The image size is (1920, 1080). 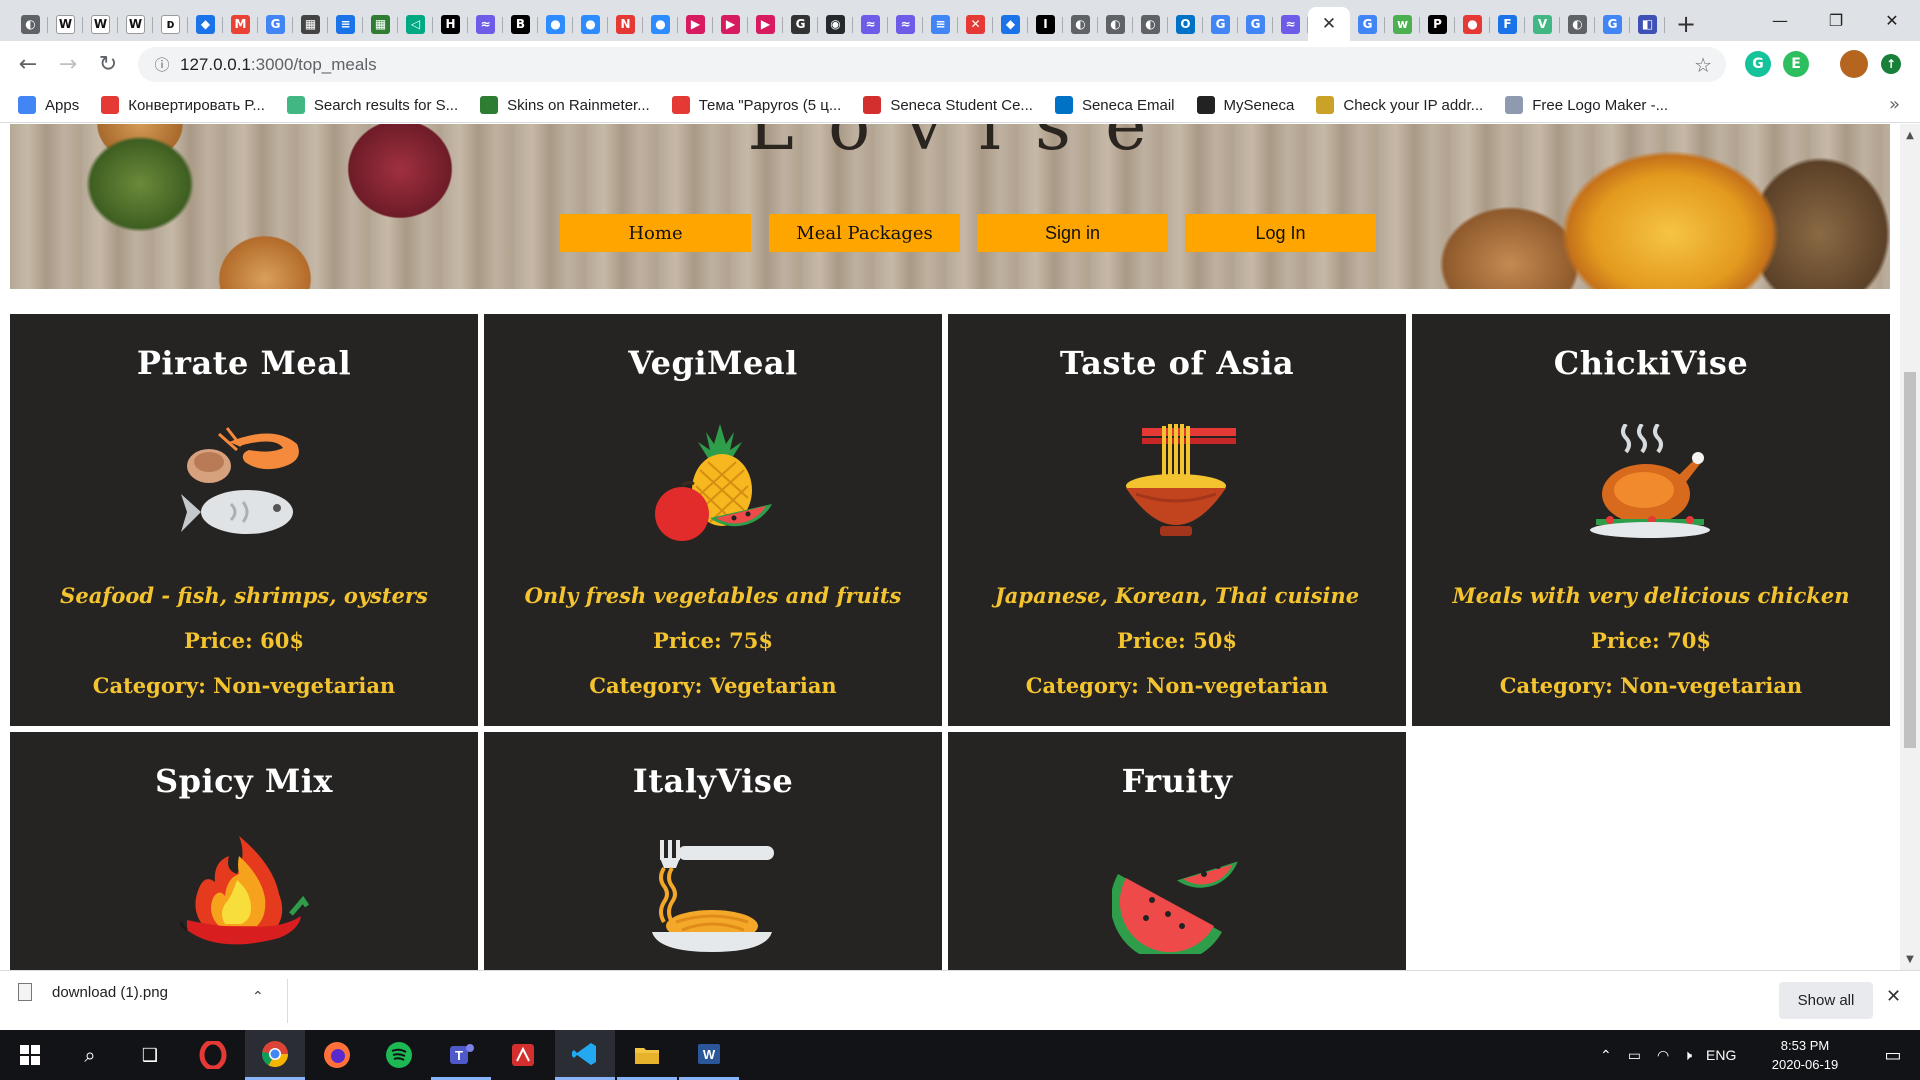 What do you see at coordinates (1437, 24) in the screenshot?
I see `browser-tab: P` at bounding box center [1437, 24].